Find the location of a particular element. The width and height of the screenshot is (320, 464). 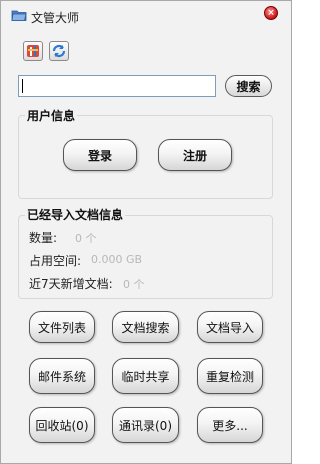

register-button: 注册 is located at coordinates (195, 155).